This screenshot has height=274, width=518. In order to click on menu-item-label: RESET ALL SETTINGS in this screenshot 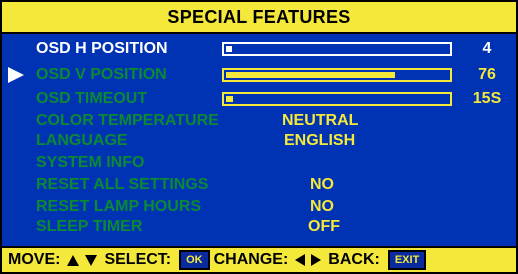, I will do `click(122, 184)`.